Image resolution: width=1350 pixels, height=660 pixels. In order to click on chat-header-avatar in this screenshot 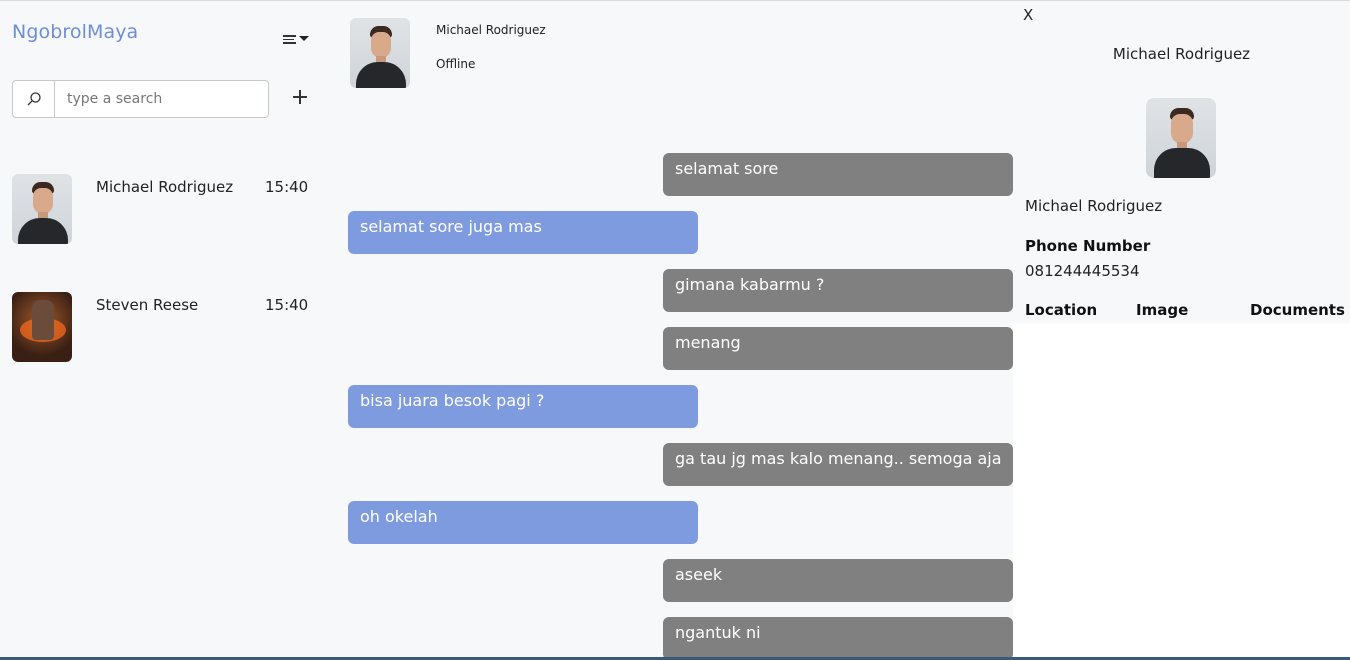, I will do `click(380, 53)`.